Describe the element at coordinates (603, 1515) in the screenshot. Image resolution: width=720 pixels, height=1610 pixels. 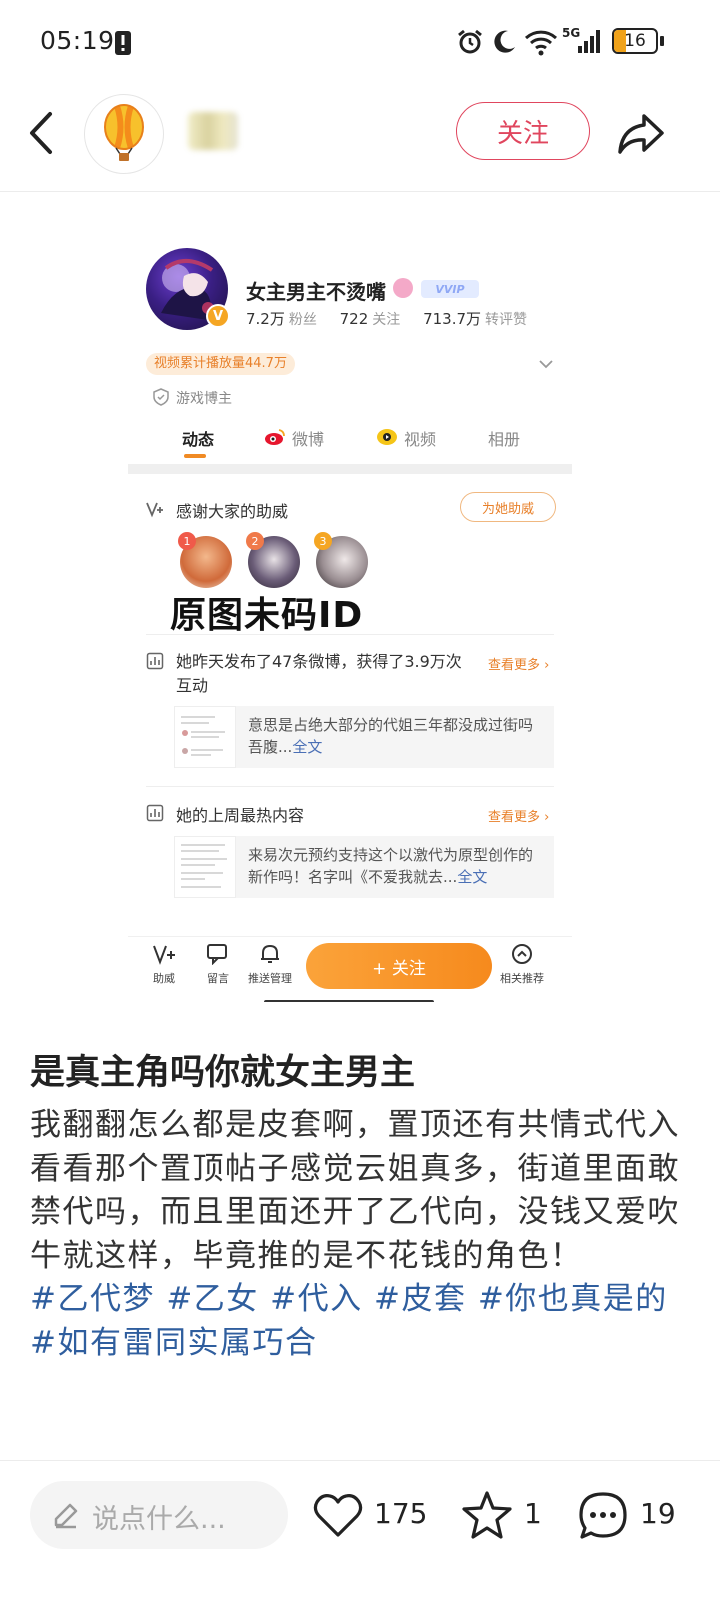
I see `comment-bubble-icon` at that location.